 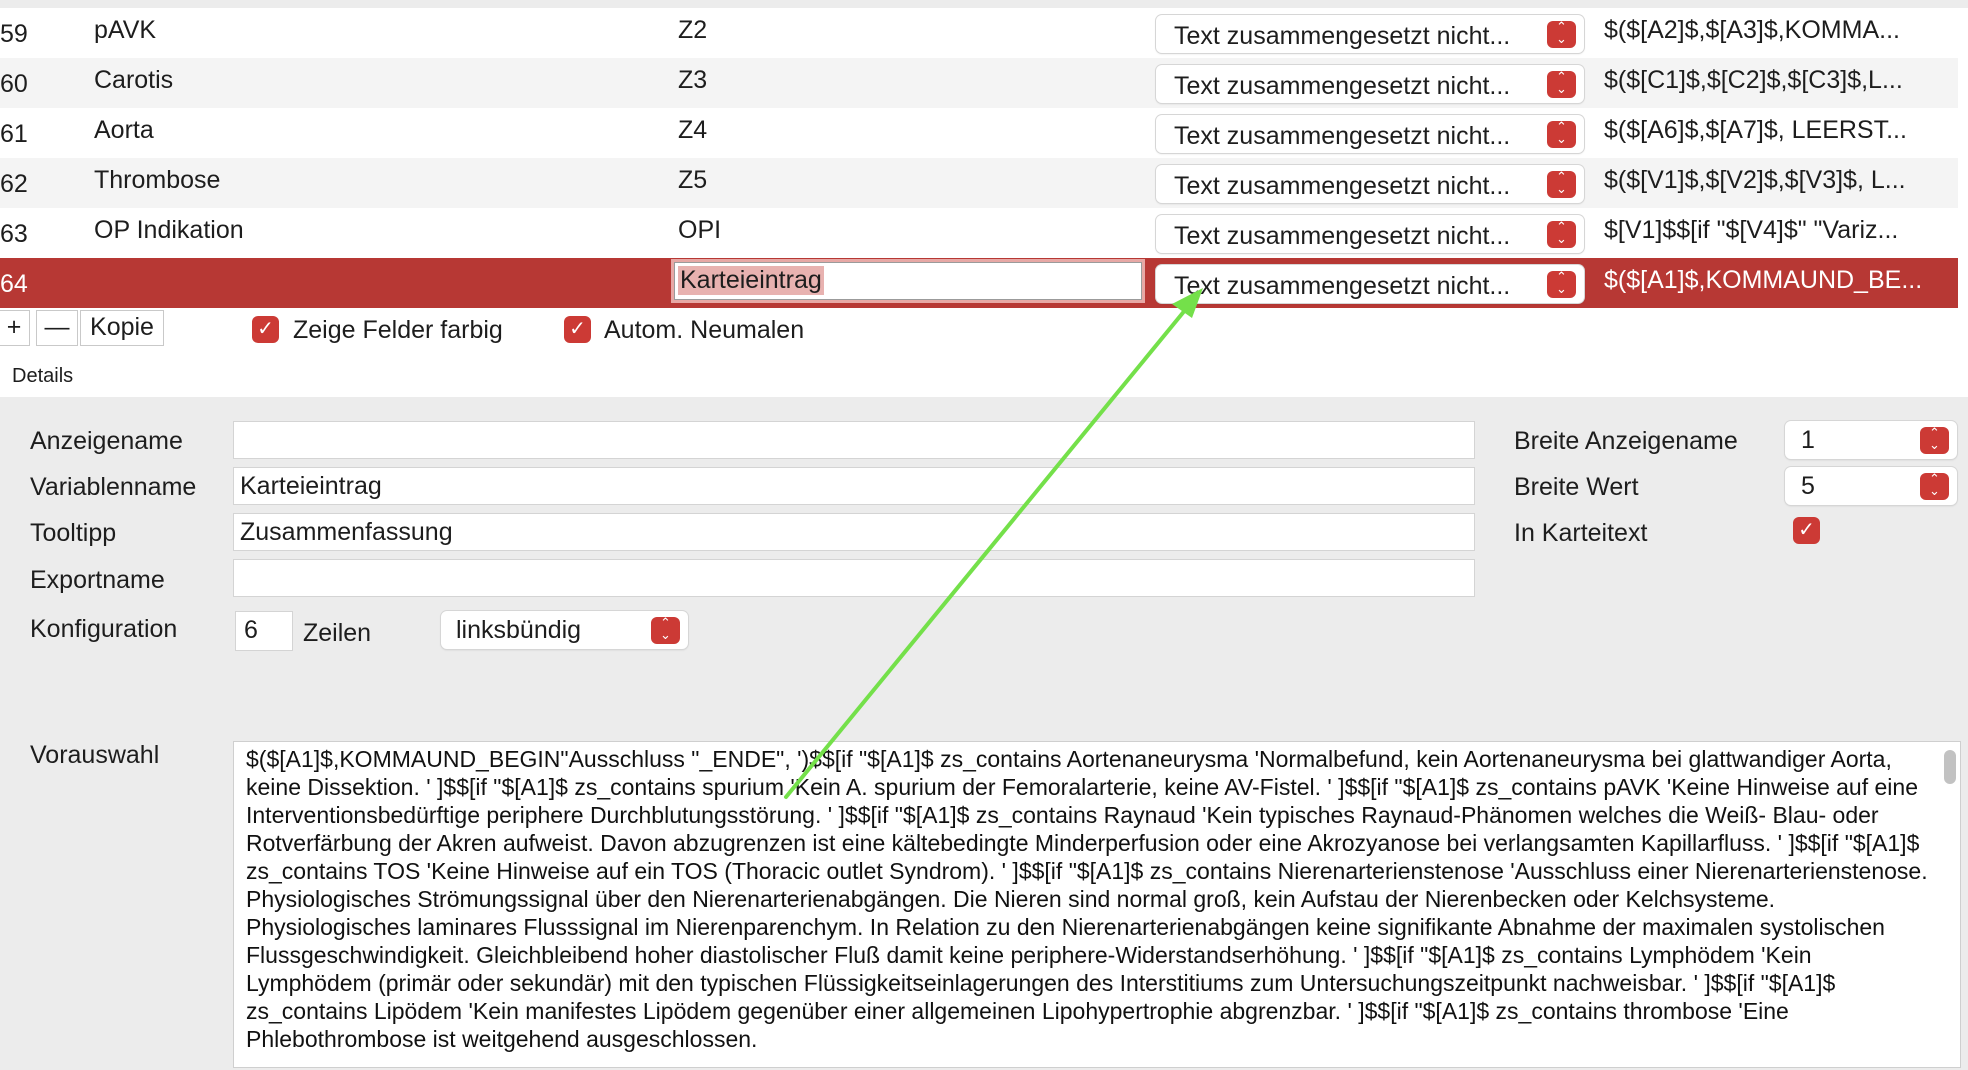 What do you see at coordinates (14, 234) in the screenshot?
I see `row-number: 63` at bounding box center [14, 234].